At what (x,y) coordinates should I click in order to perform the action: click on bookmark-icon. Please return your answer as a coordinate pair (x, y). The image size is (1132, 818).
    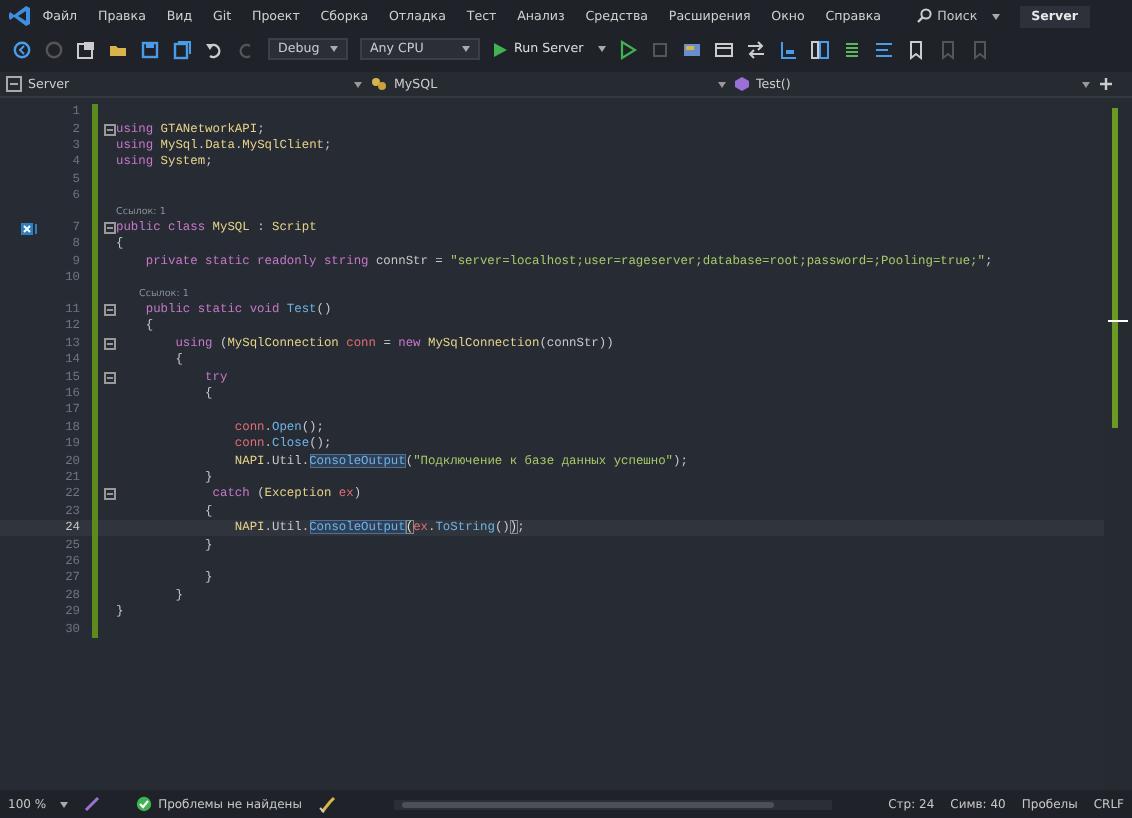
    Looking at the image, I should click on (915, 49).